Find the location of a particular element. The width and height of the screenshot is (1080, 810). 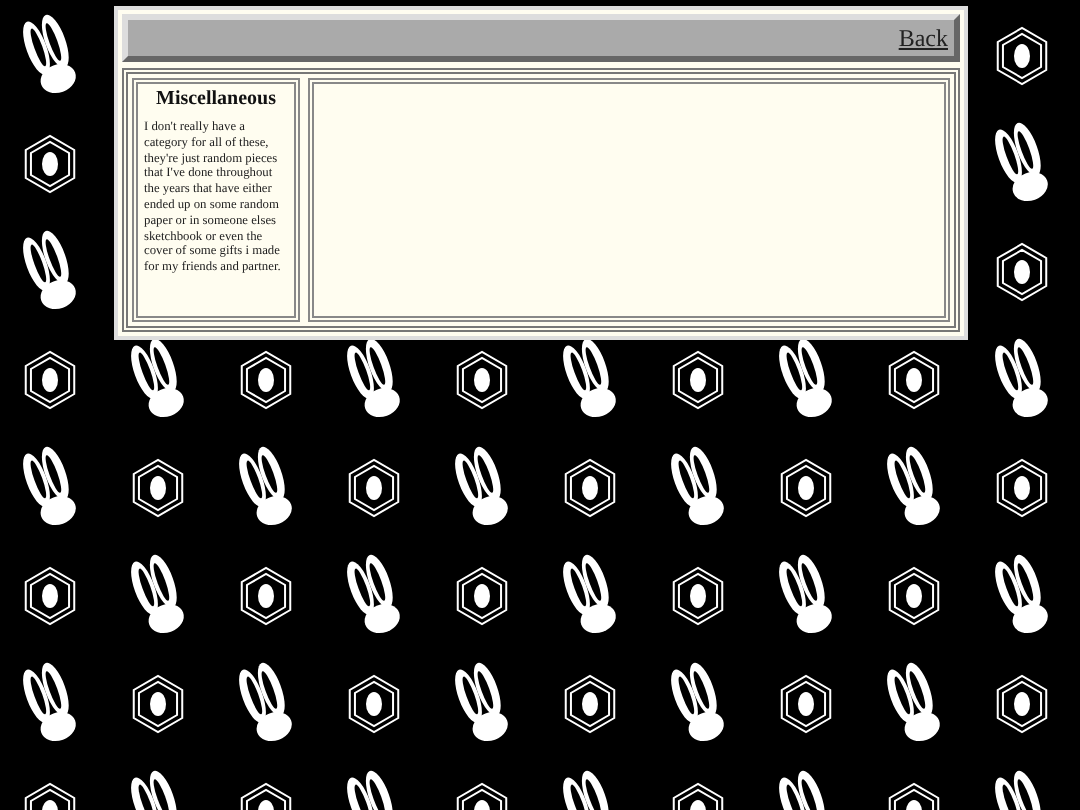

sidebar-title: Miscellaneous is located at coordinates (216, 99).